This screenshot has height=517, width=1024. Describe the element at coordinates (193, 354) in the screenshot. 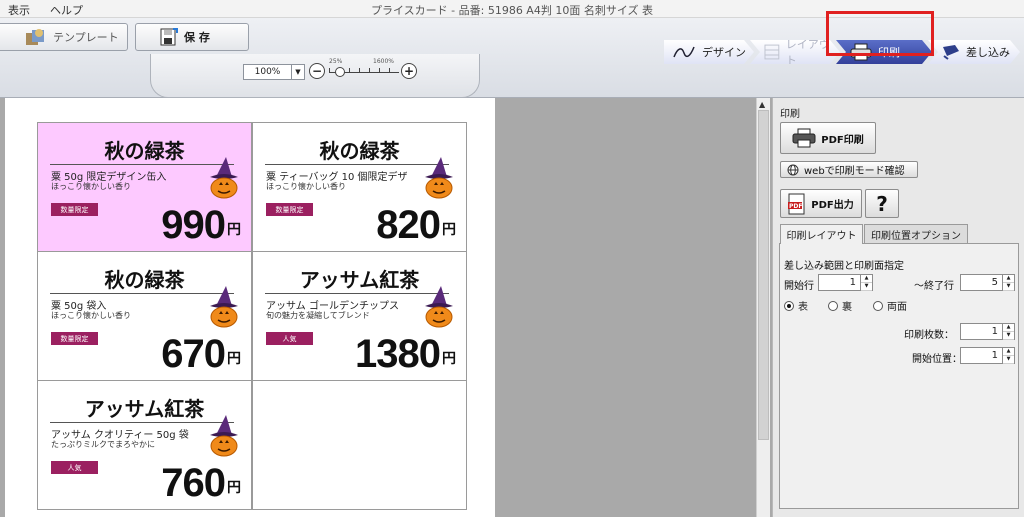

I see `card-price: 670` at that location.